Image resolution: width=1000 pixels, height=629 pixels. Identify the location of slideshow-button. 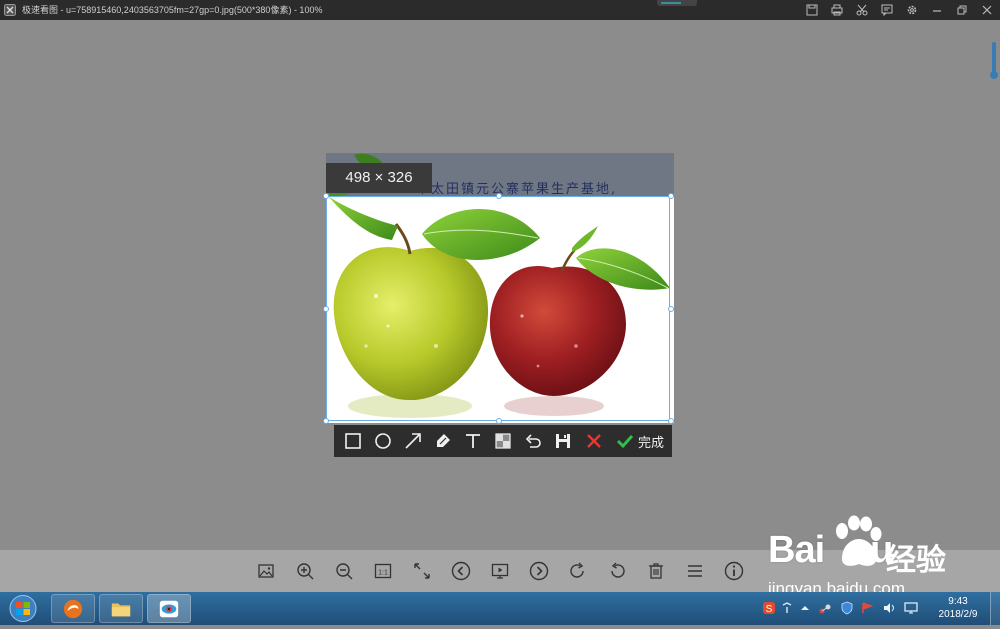
(500, 571).